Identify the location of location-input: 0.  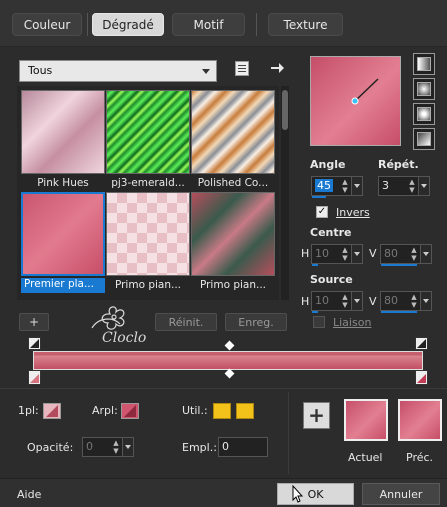
(243, 447).